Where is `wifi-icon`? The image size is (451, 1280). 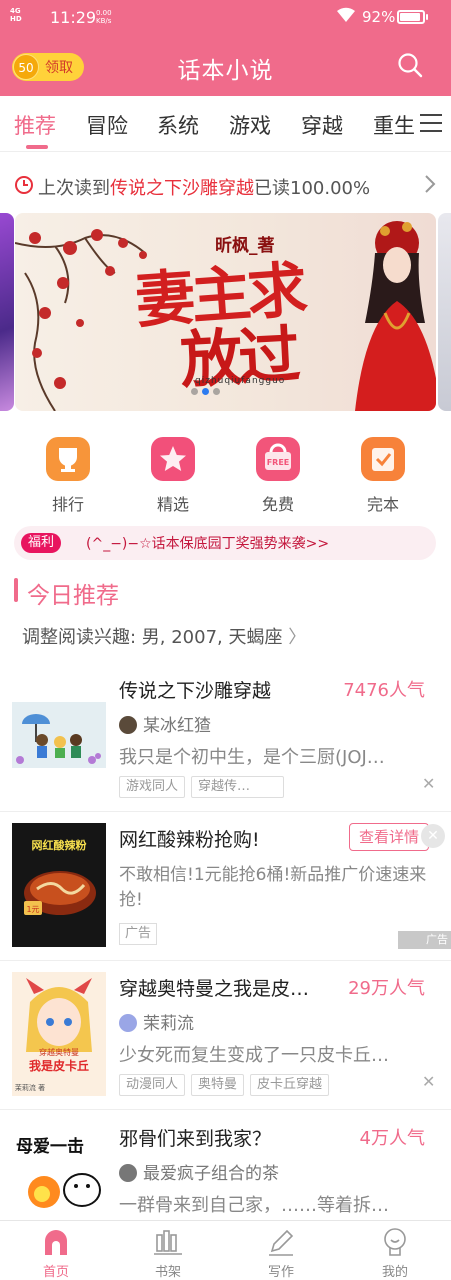
wifi-icon is located at coordinates (346, 14).